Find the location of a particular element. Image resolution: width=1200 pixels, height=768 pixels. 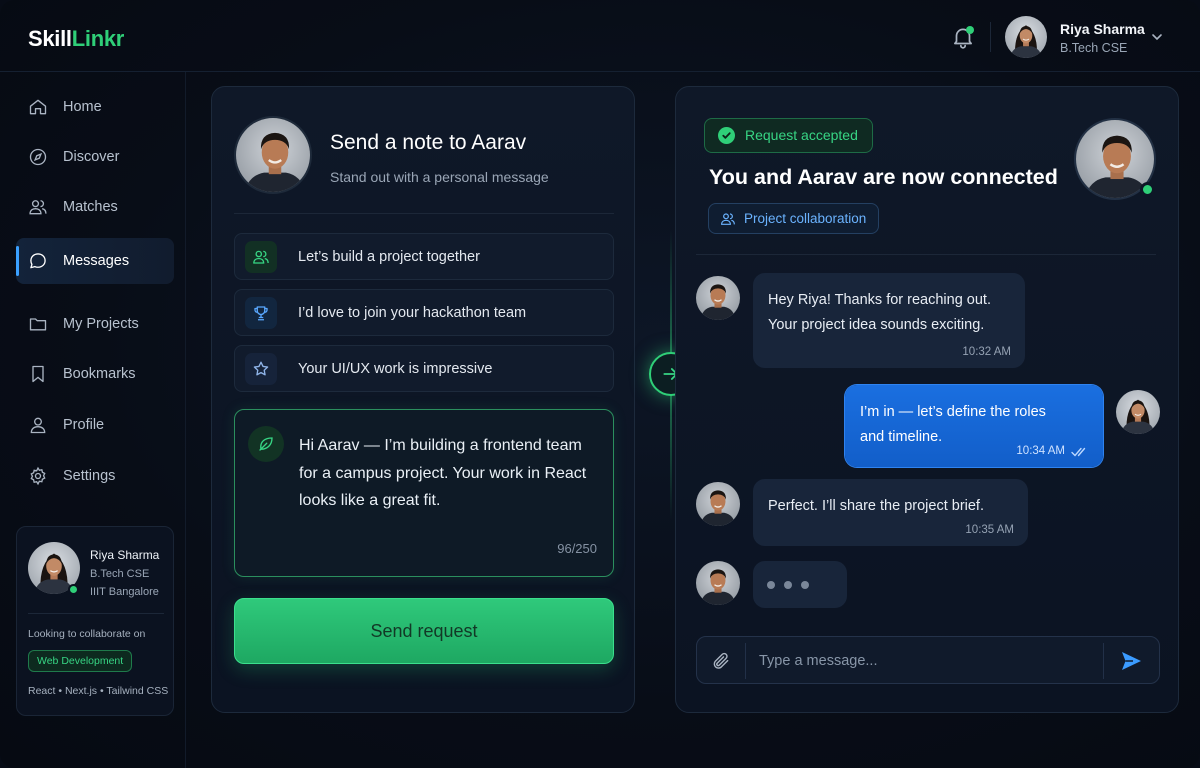

sidebar-item-label: Matches is located at coordinates (90, 207).